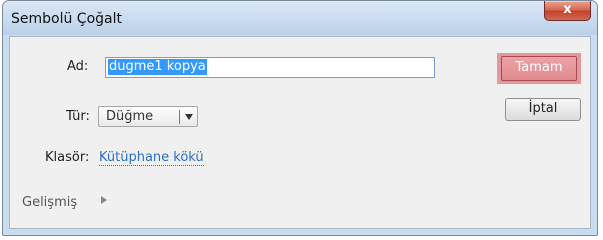  I want to click on type-label: Tür:, so click(78, 116).